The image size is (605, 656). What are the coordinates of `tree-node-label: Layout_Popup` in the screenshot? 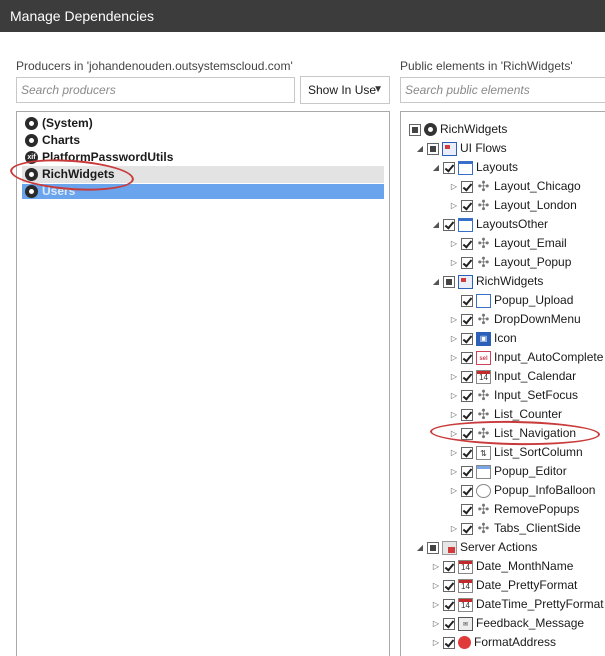 It's located at (533, 262).